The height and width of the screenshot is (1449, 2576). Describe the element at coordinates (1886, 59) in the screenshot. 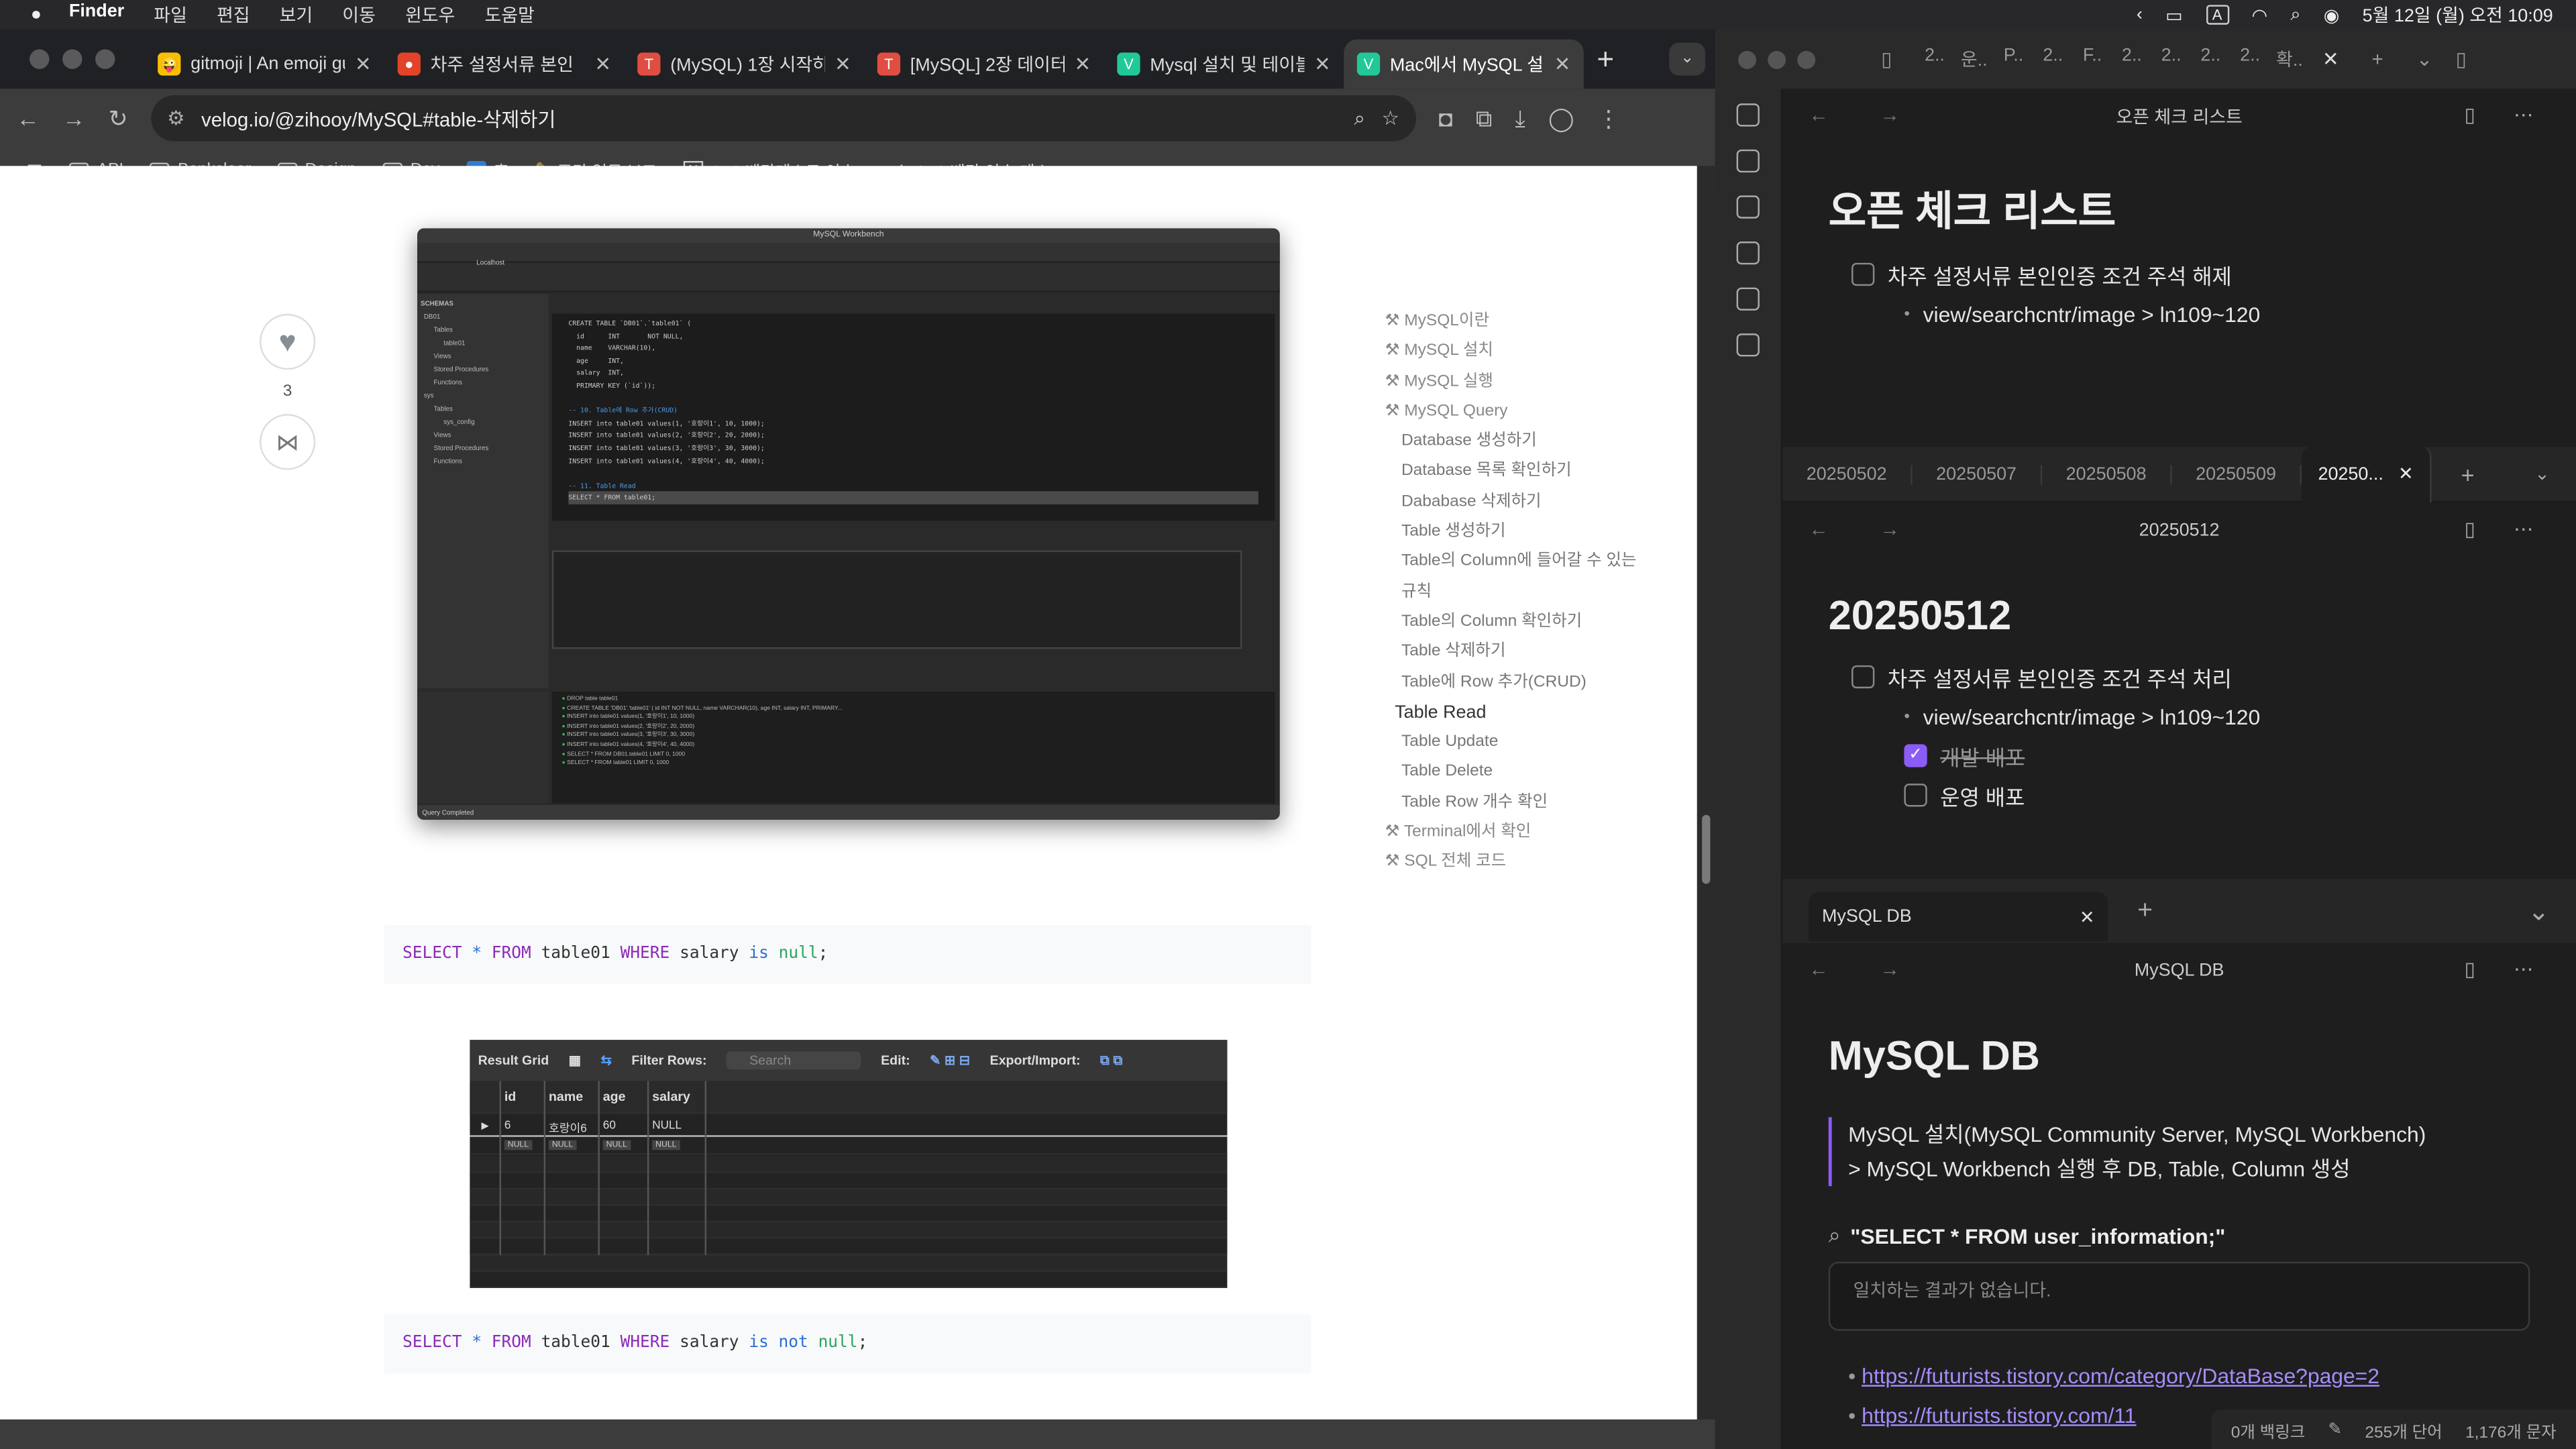

I see `sidebar-toggle-icon: ▯` at that location.